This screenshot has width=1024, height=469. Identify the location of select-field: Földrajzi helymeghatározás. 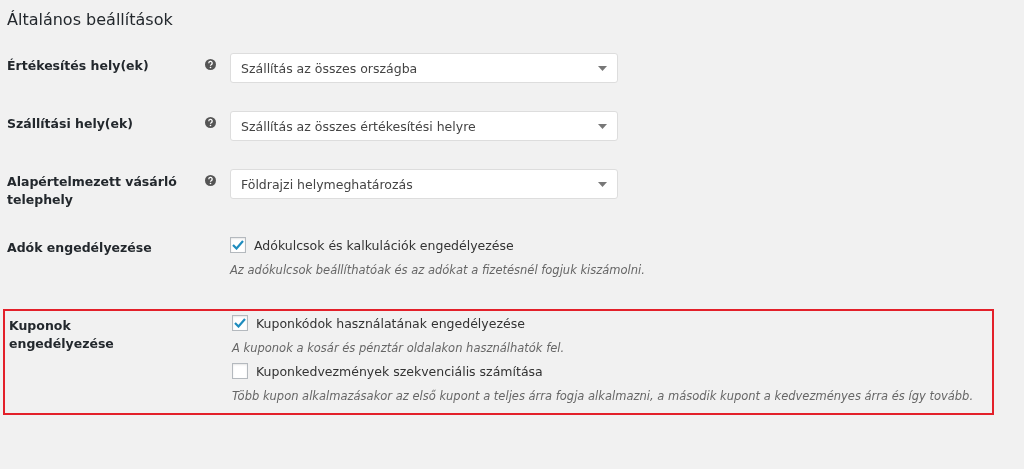
(424, 184).